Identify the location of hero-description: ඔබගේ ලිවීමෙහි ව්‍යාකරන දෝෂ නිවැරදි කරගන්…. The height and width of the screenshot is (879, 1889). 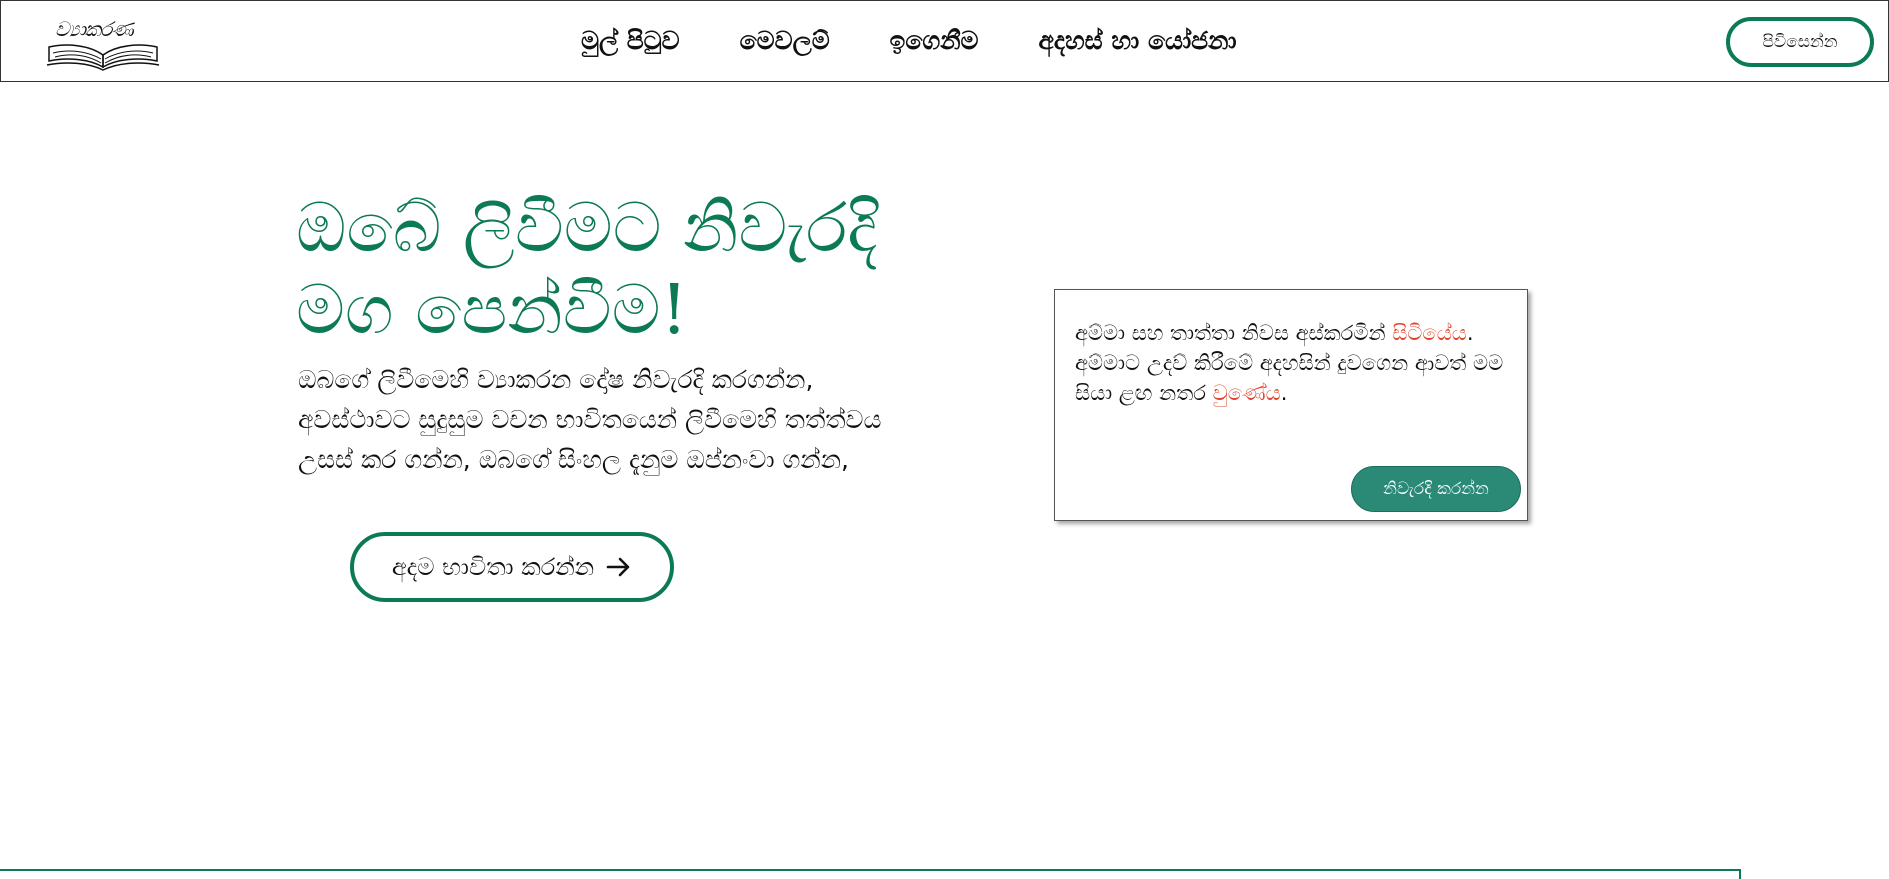
(648, 420).